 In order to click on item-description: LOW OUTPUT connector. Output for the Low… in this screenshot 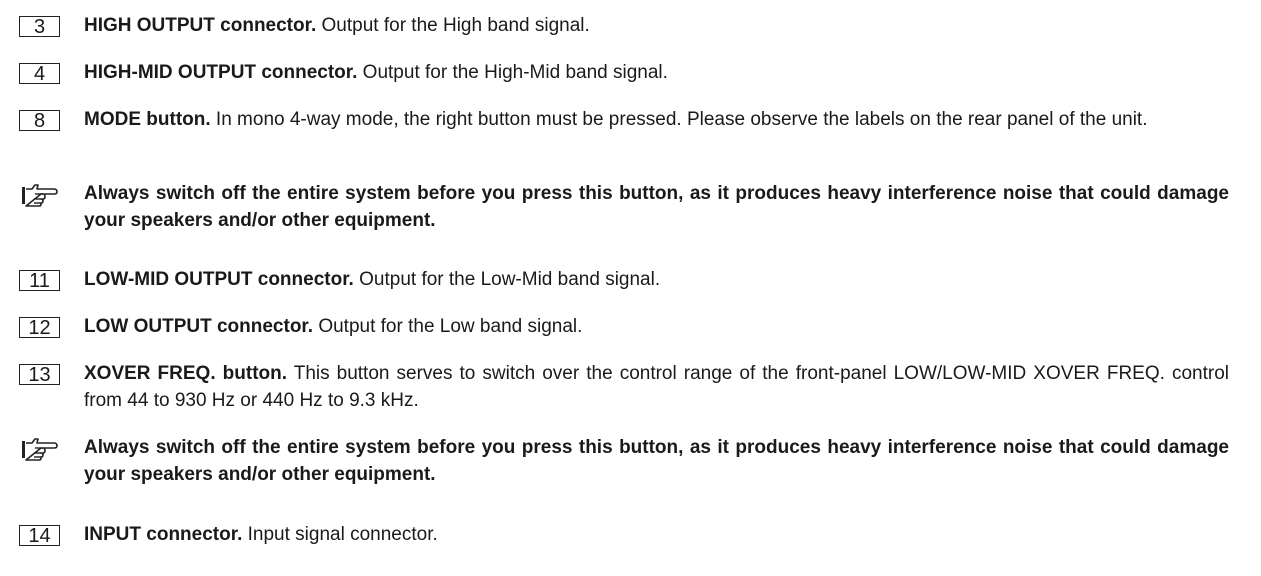, I will do `click(656, 326)`.